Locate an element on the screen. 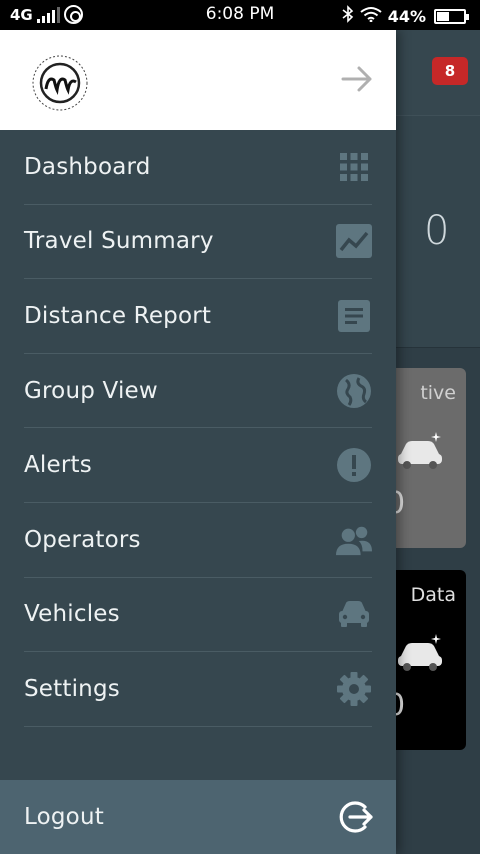 The height and width of the screenshot is (854, 480). wifi-icon is located at coordinates (371, 16).